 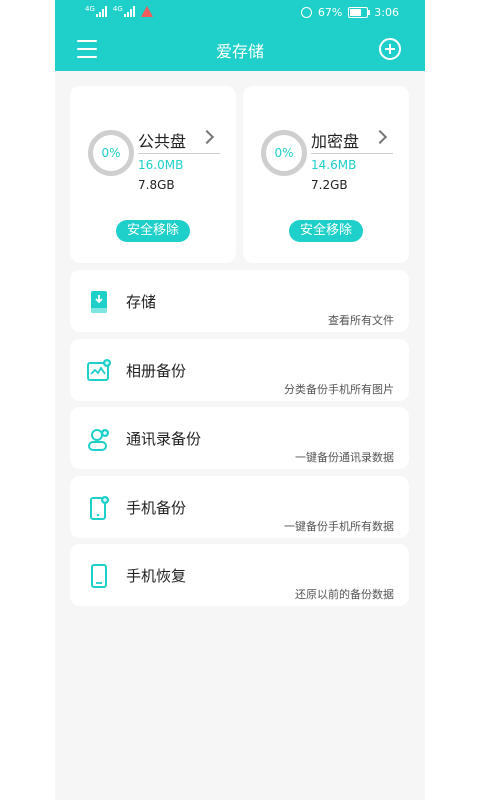 What do you see at coordinates (156, 371) in the screenshot?
I see `row-title: 相册备份` at bounding box center [156, 371].